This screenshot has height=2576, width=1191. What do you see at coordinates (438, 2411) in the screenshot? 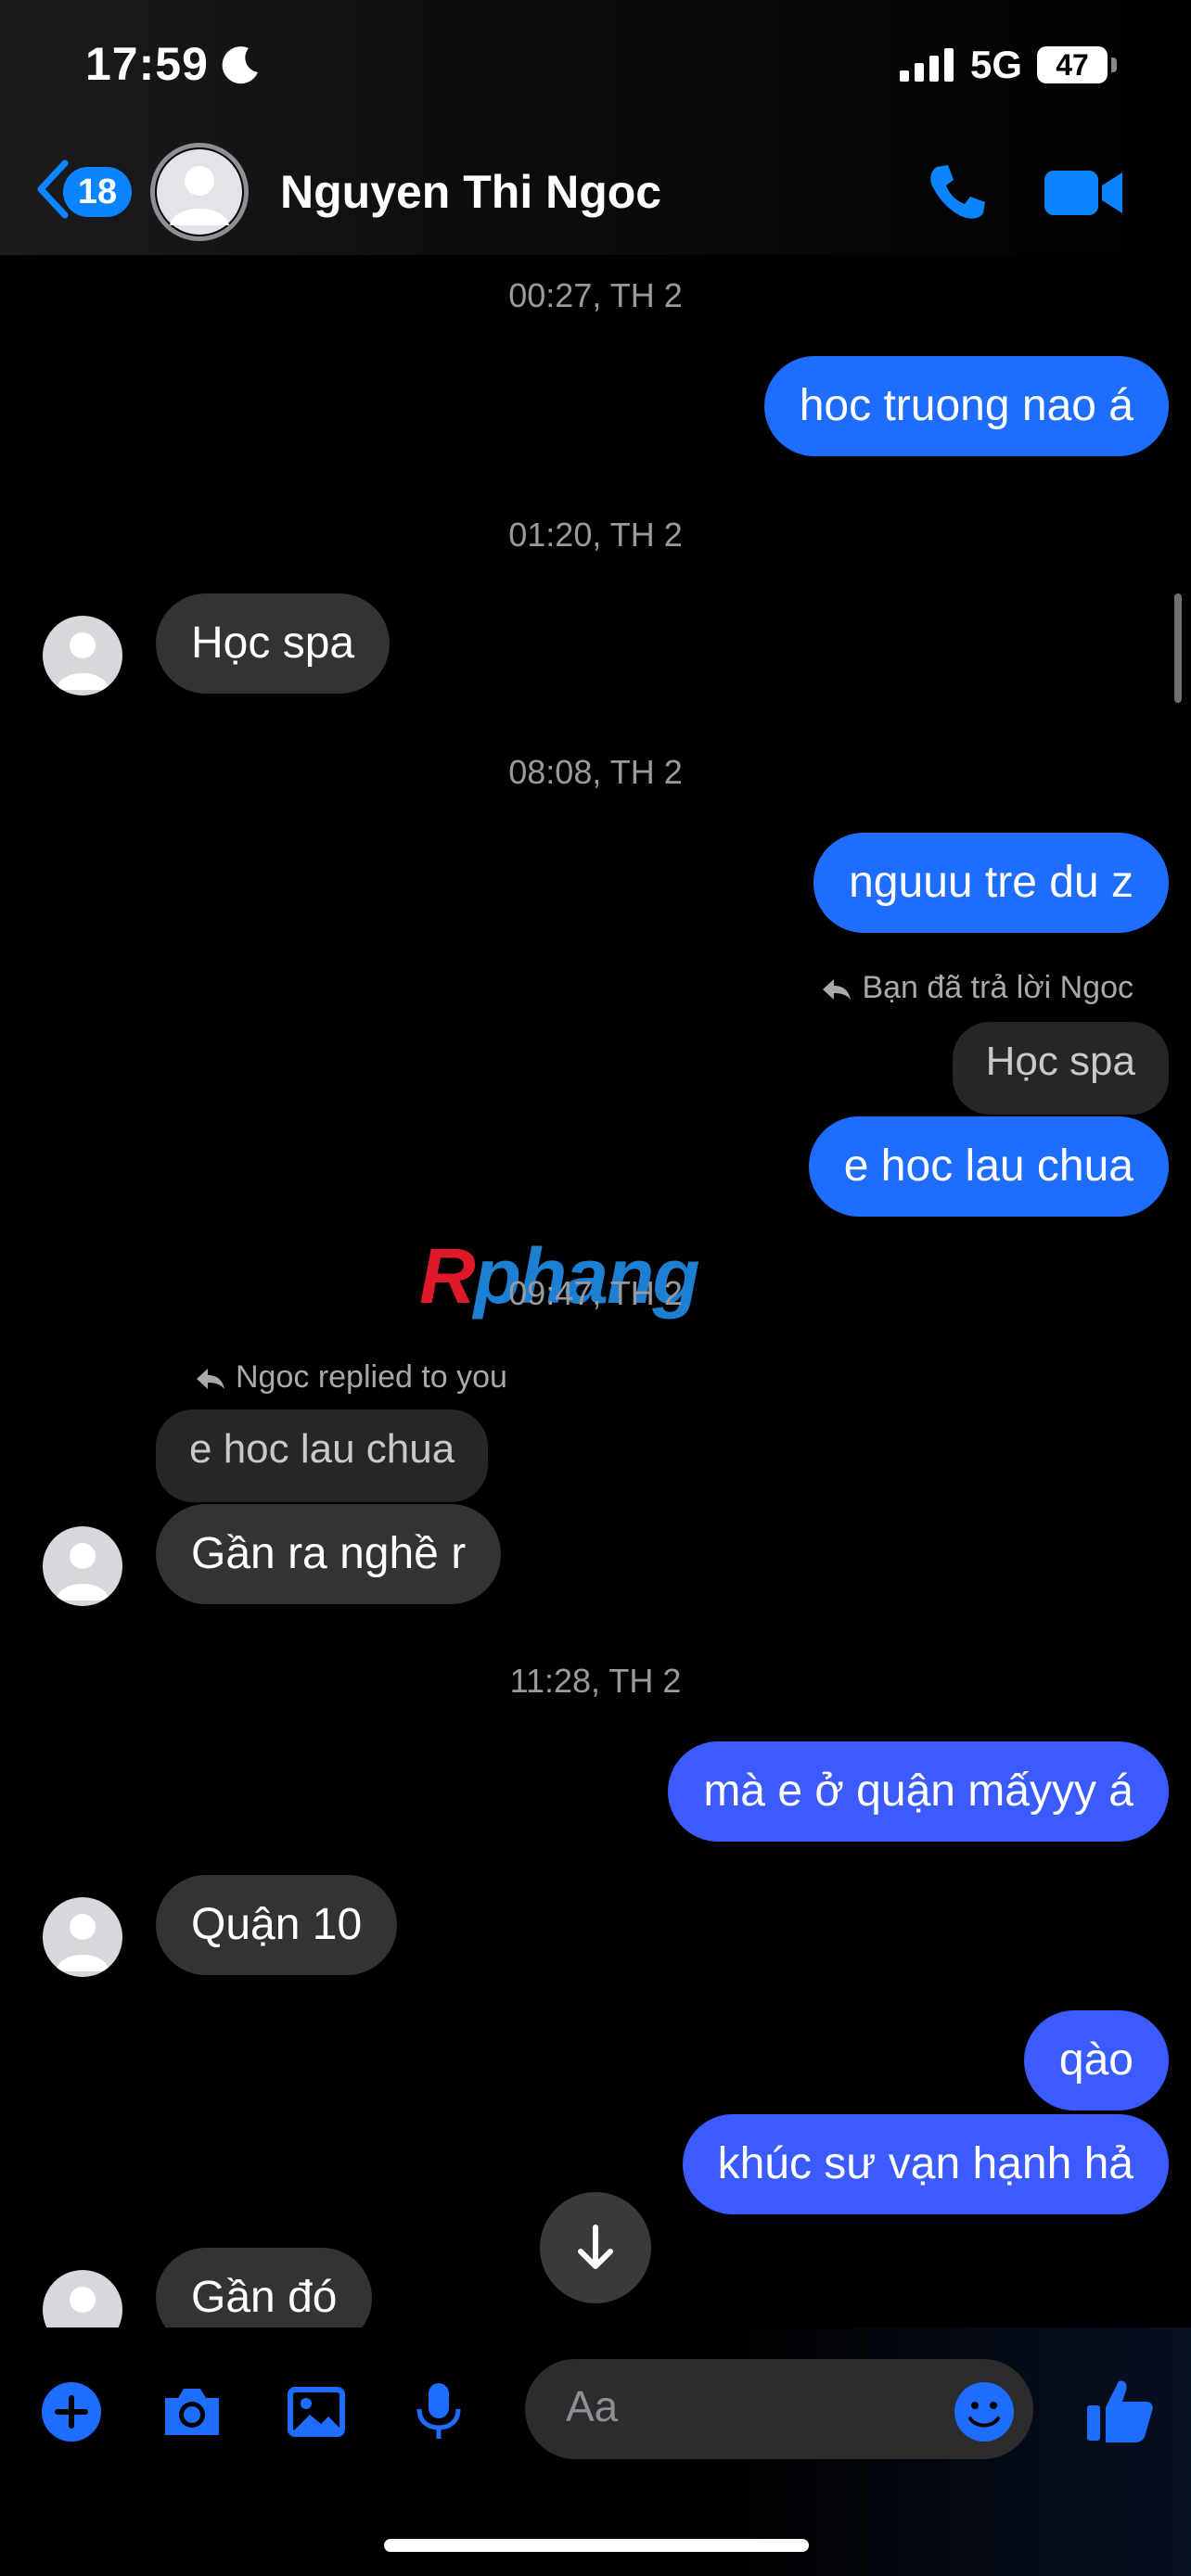
I see `microphone-icon` at bounding box center [438, 2411].